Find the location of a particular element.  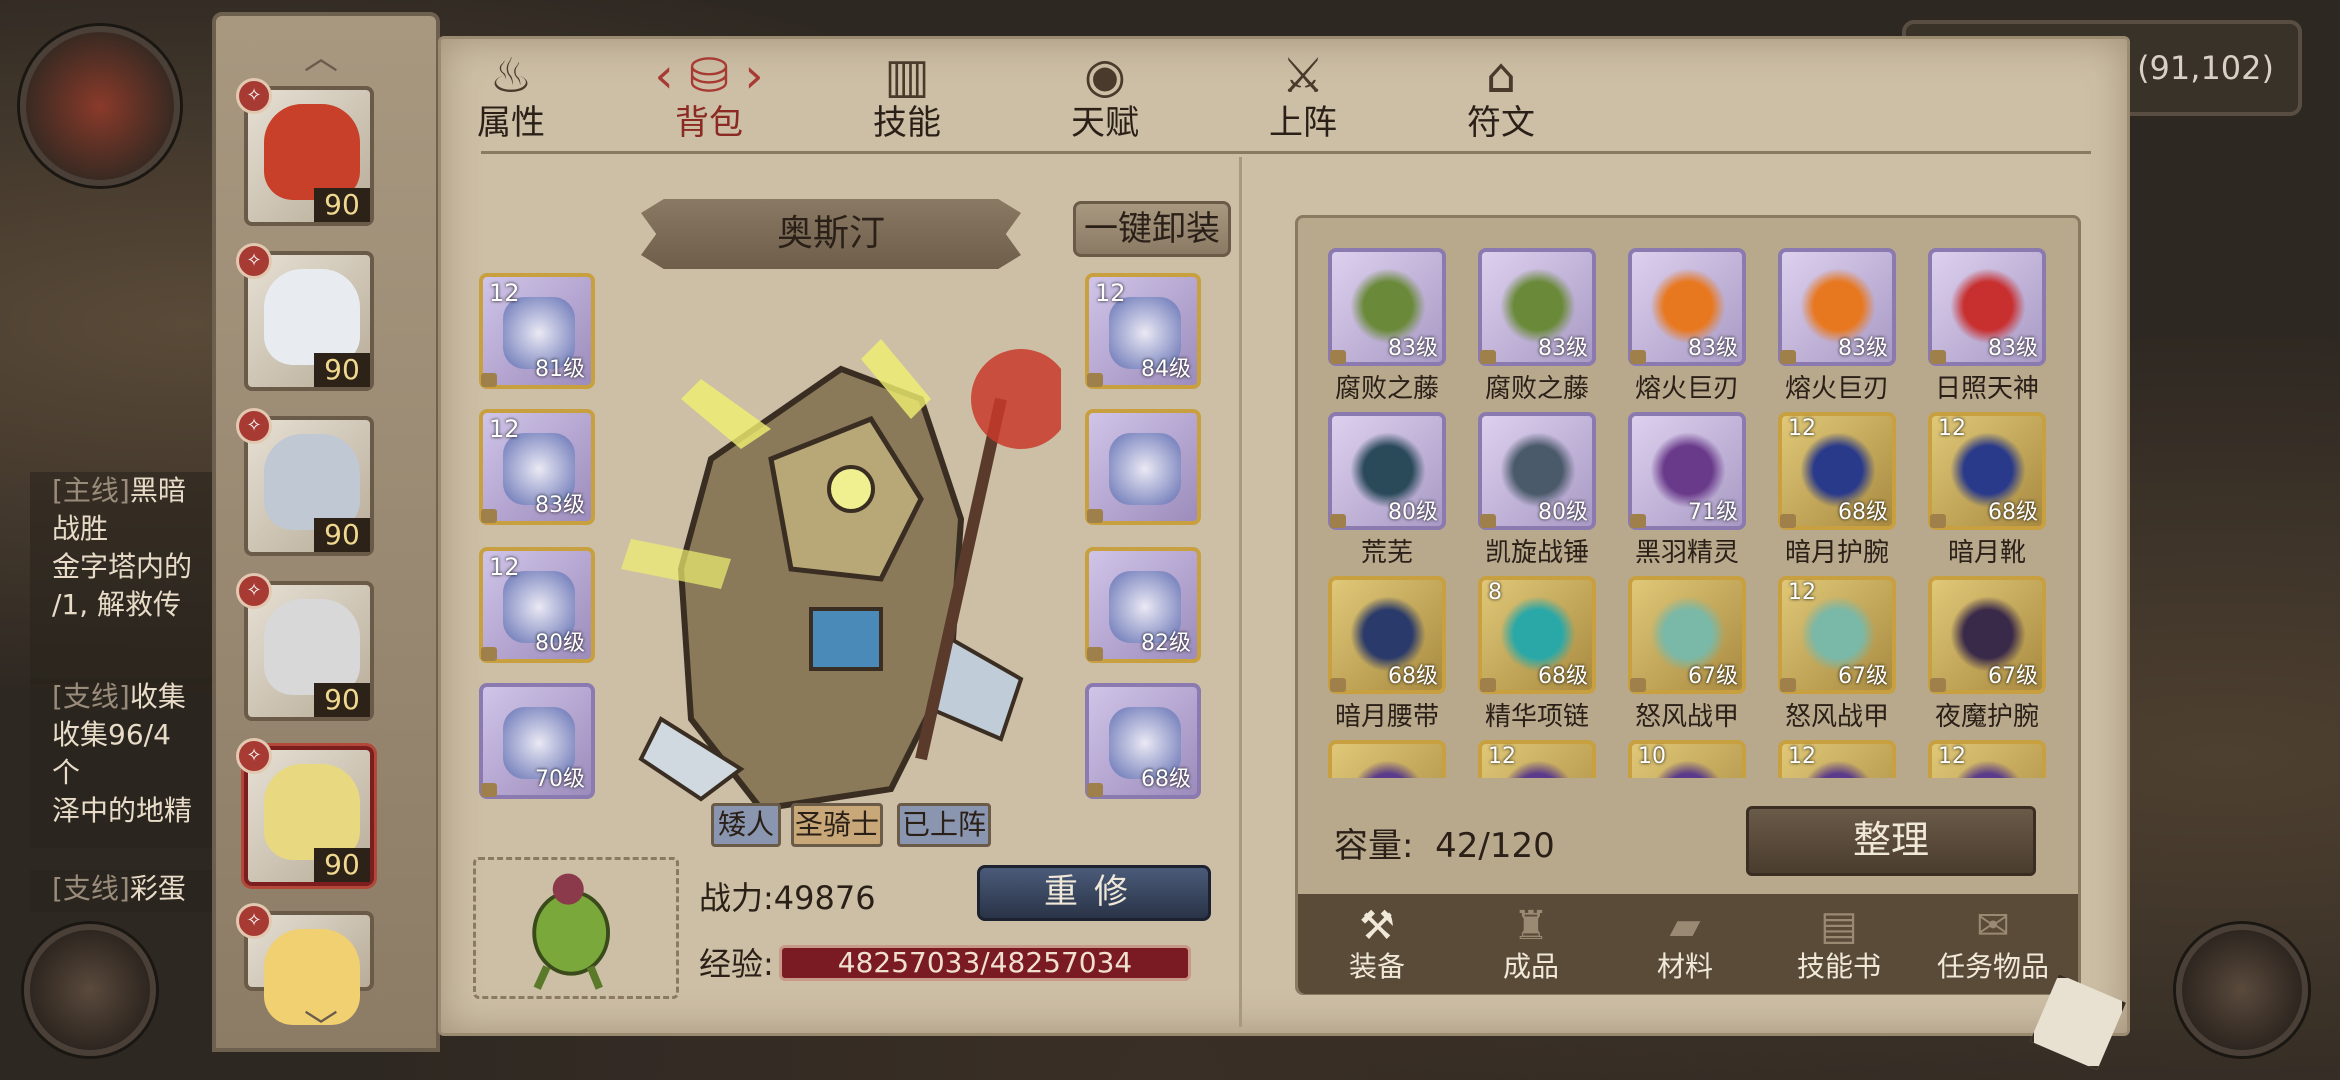

inventory-item: 12 68级 暗月靴 is located at coordinates (1998, 497).